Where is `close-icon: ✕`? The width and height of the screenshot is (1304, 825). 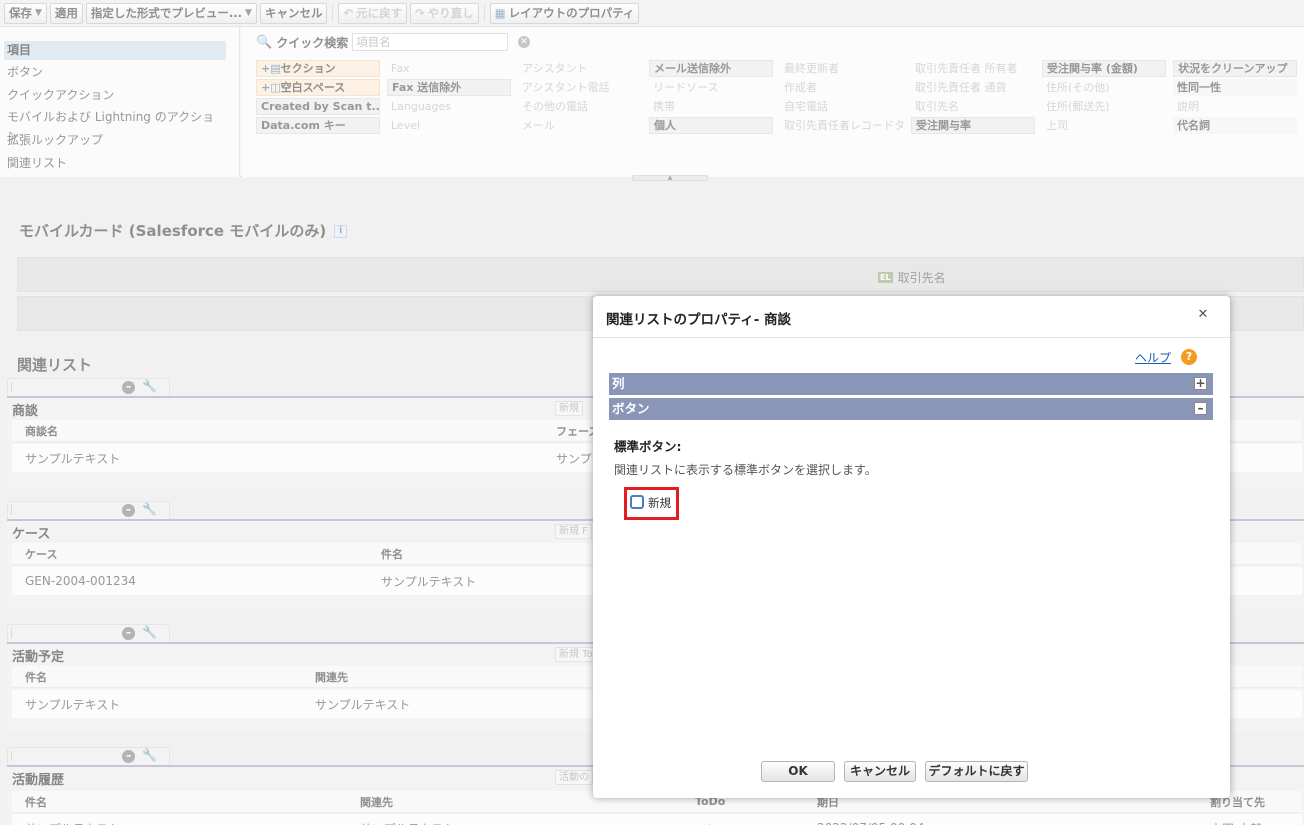 close-icon: ✕ is located at coordinates (1203, 315).